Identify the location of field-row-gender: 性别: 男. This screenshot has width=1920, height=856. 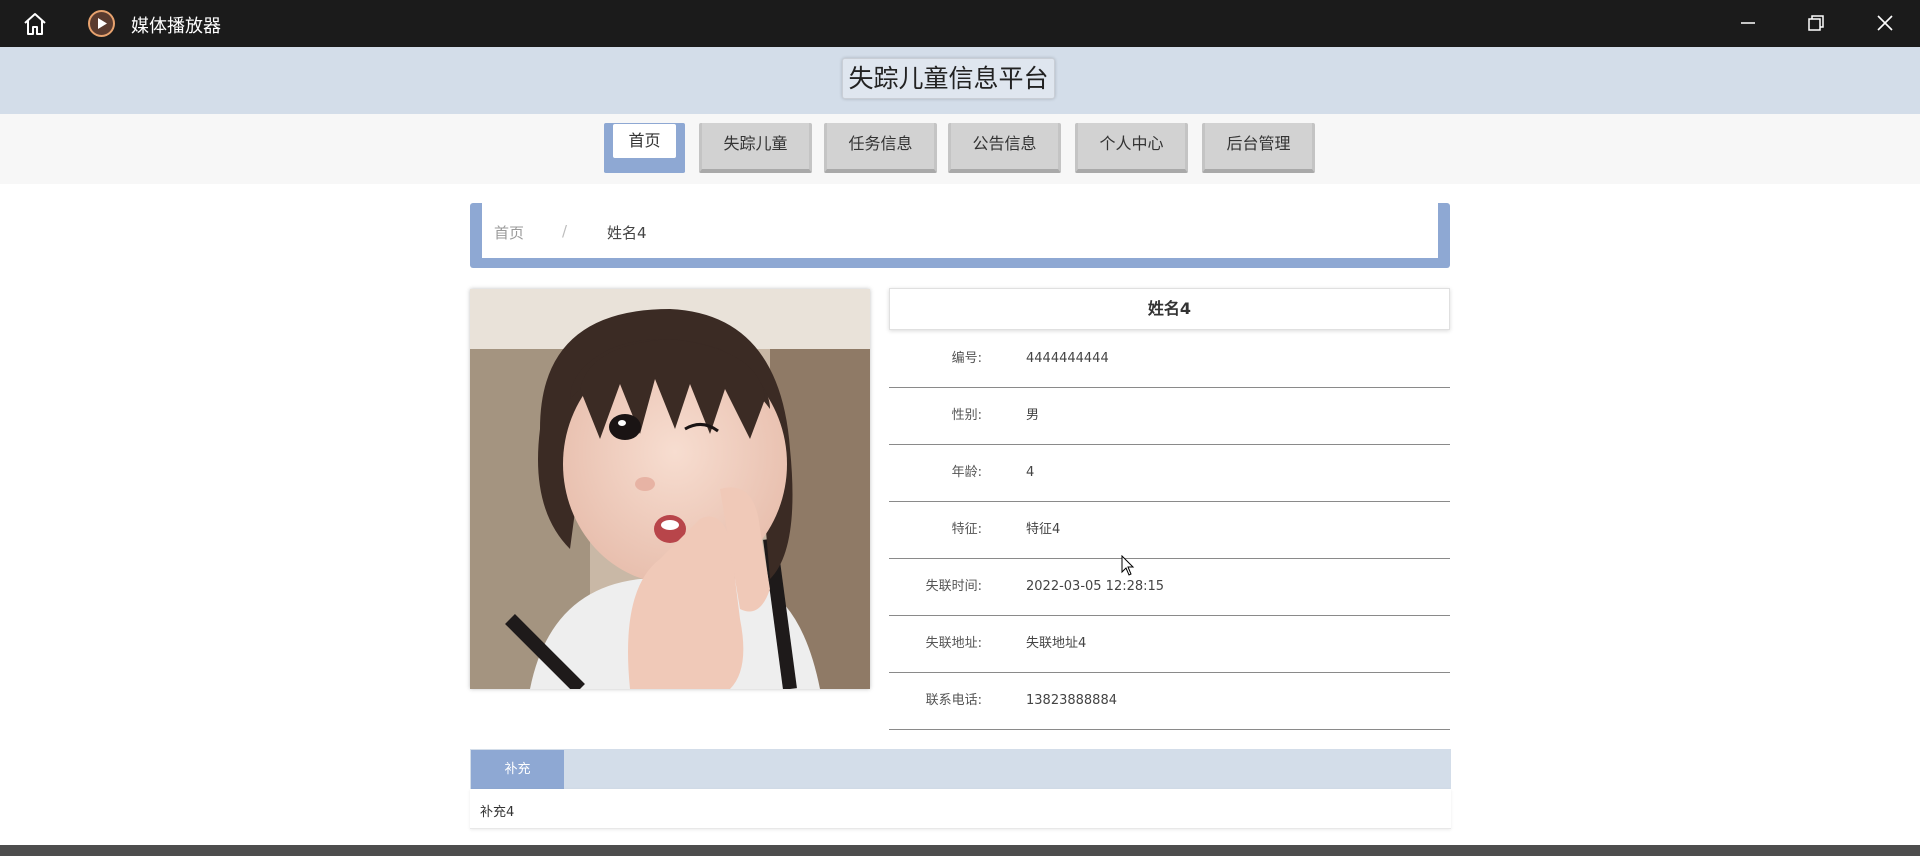
(1169, 416).